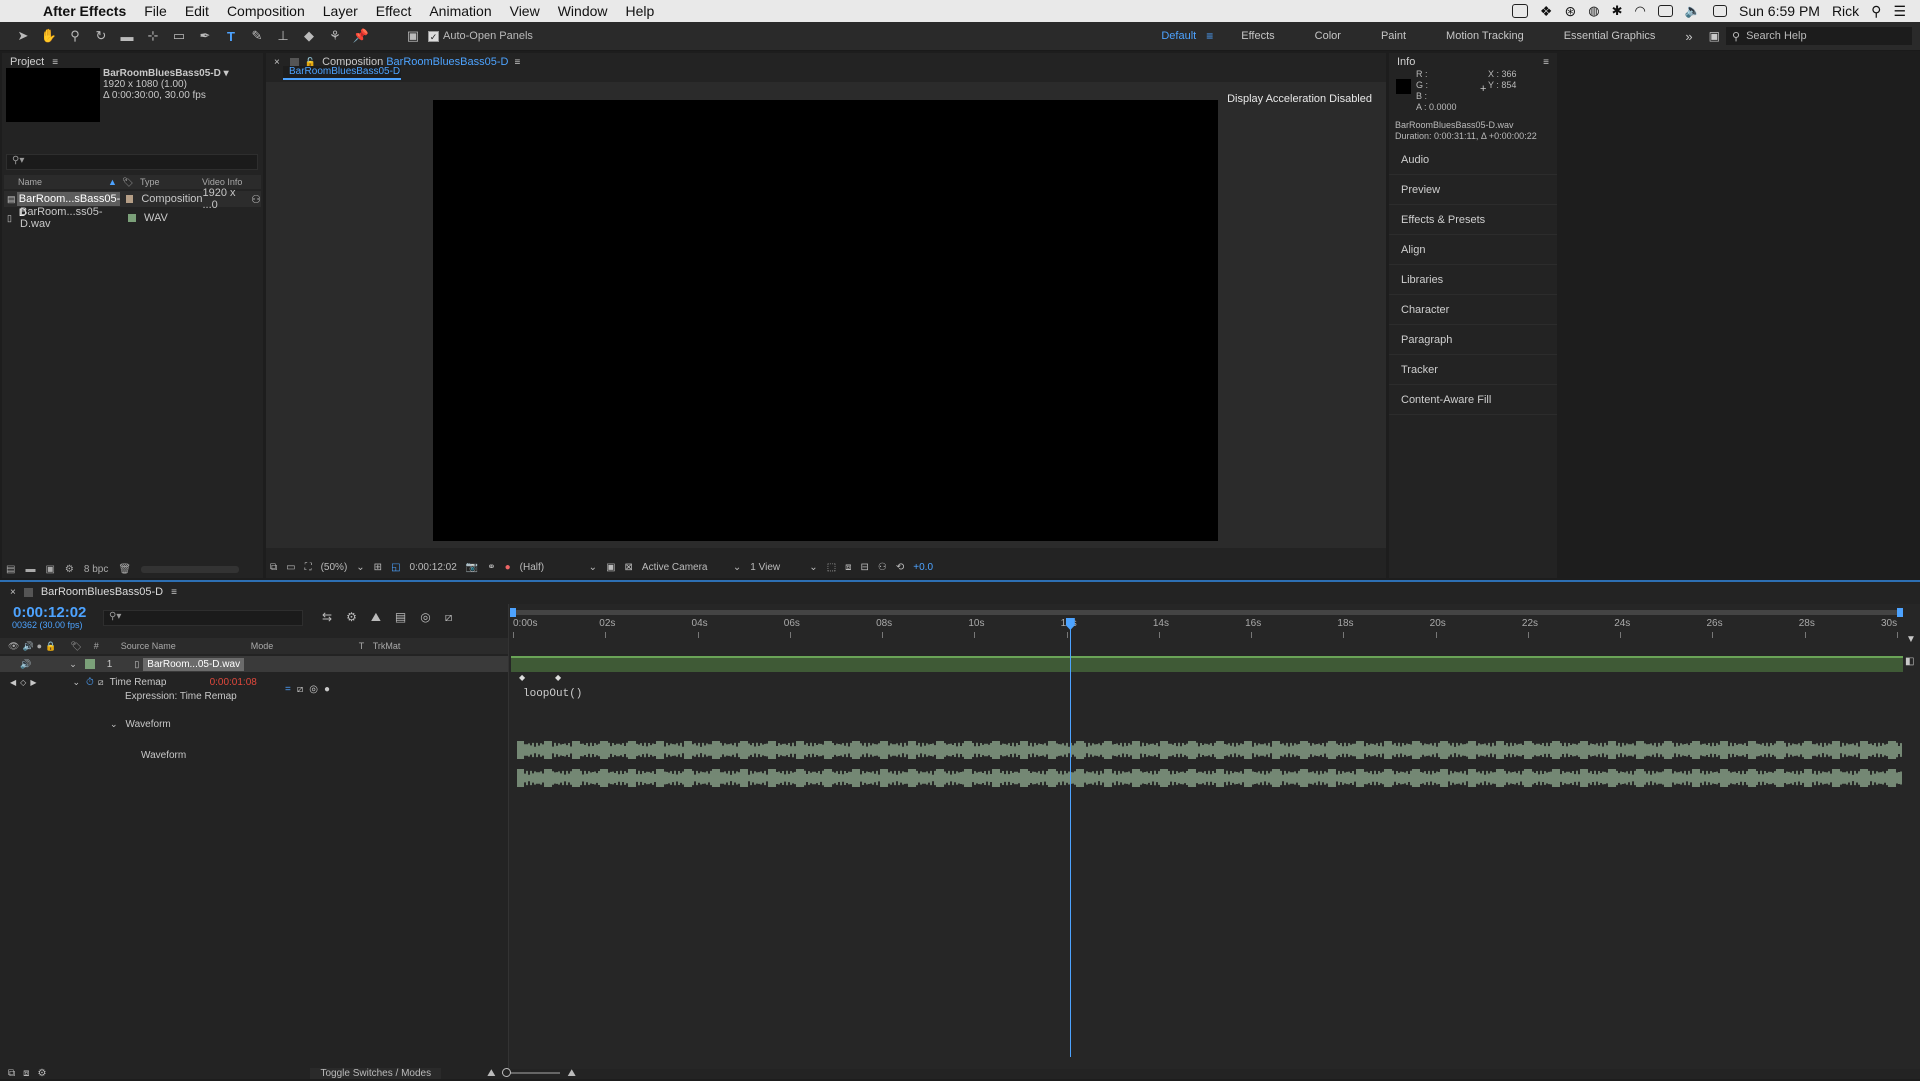  What do you see at coordinates (1519, 11) in the screenshot?
I see `cc-icon` at bounding box center [1519, 11].